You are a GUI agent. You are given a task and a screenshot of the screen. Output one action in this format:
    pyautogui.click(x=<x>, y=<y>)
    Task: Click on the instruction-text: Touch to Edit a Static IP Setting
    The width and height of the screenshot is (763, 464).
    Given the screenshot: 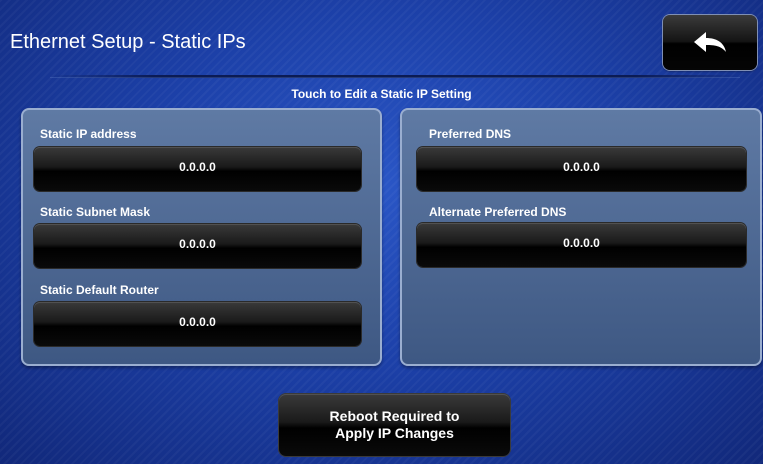 What is the action you would take?
    pyautogui.click(x=381, y=94)
    